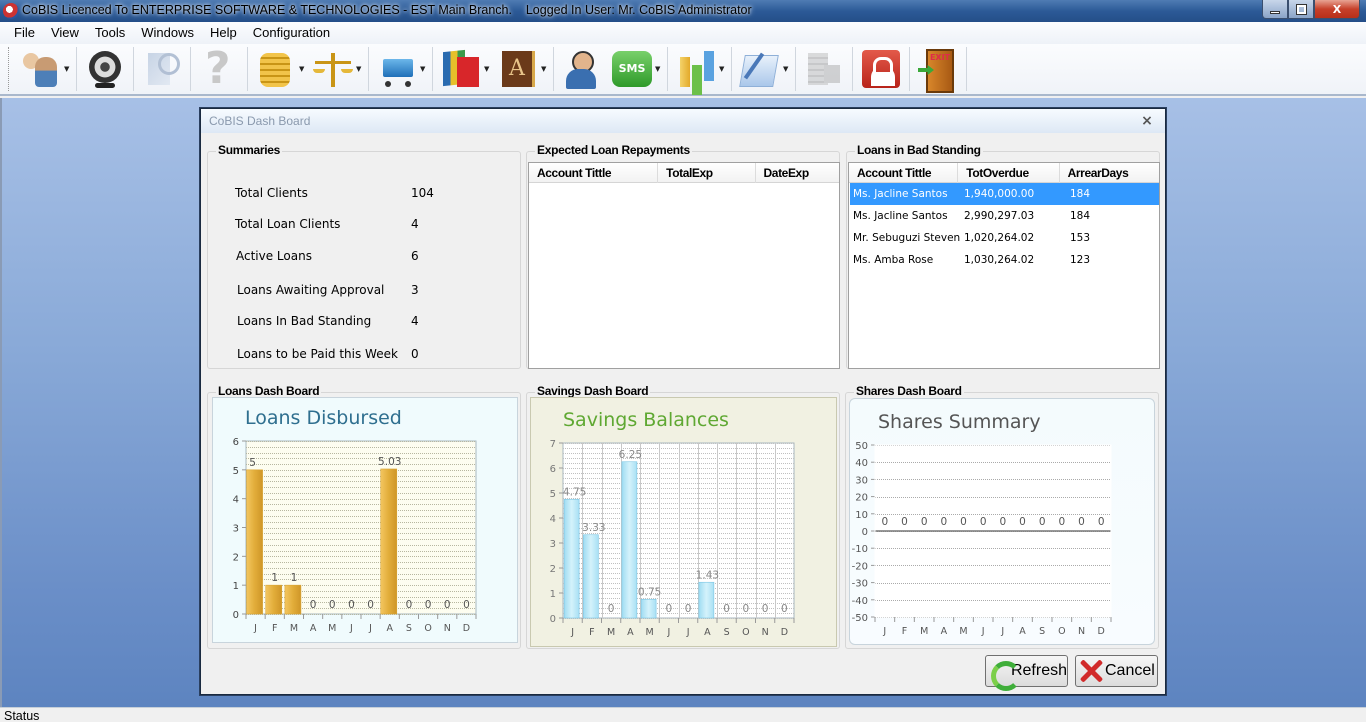 The width and height of the screenshot is (1366, 722). What do you see at coordinates (1275, 9) in the screenshot?
I see `minimize-button` at bounding box center [1275, 9].